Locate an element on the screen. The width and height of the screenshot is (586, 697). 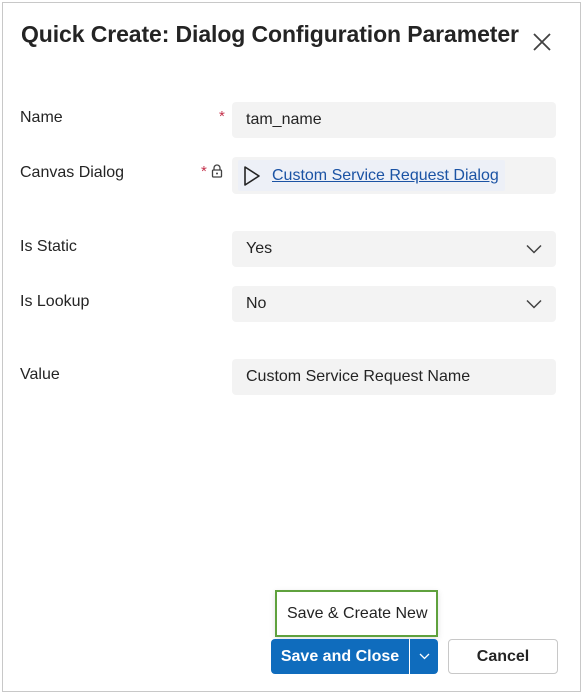
lock-icon is located at coordinates (217, 171).